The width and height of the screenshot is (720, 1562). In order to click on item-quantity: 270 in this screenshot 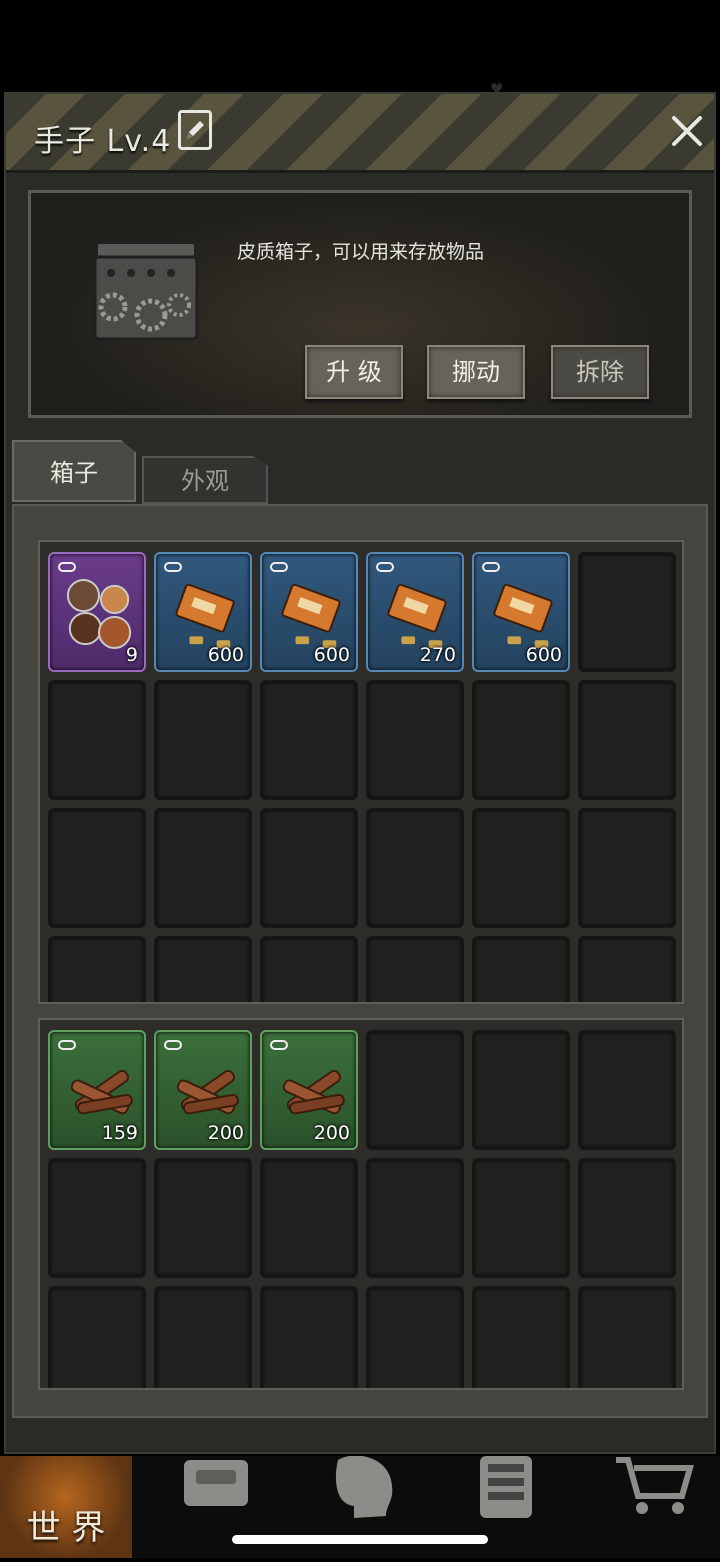, I will do `click(437, 655)`.